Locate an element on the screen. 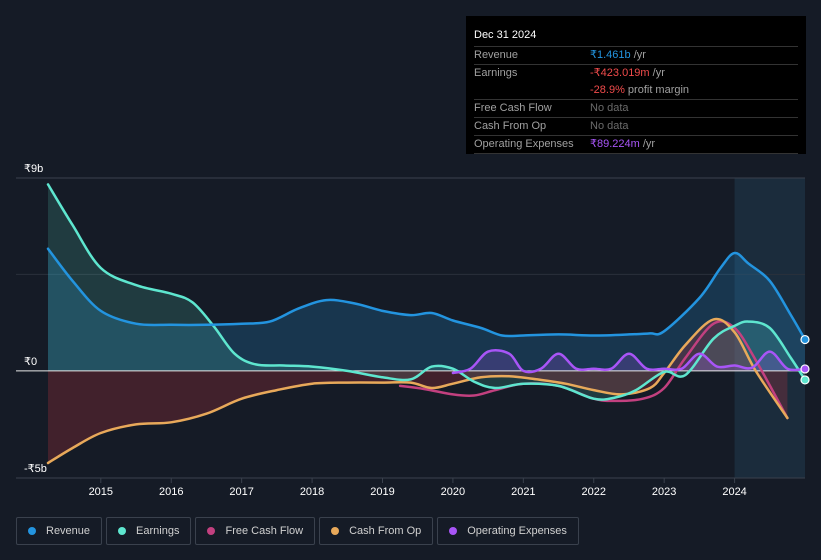 This screenshot has height=560, width=821. tooltip-value-unit: profit margin is located at coordinates (657, 90).